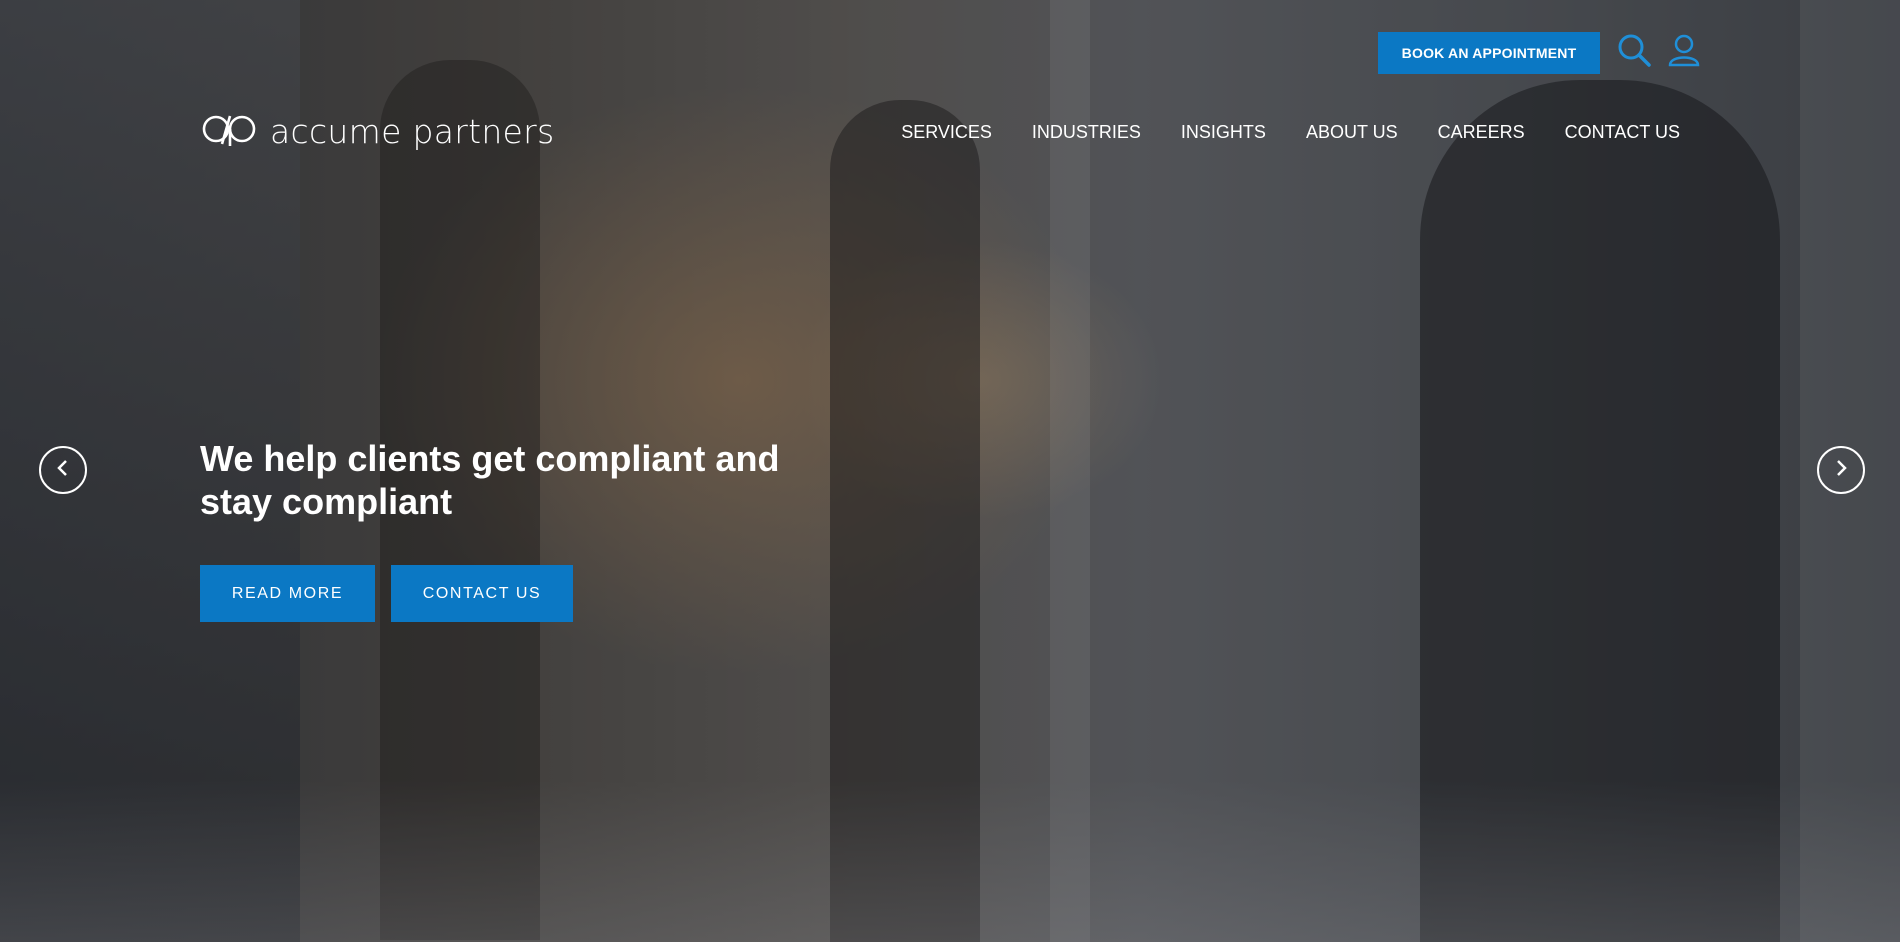 The width and height of the screenshot is (1900, 942). I want to click on logo-text: accume partners, so click(412, 131).